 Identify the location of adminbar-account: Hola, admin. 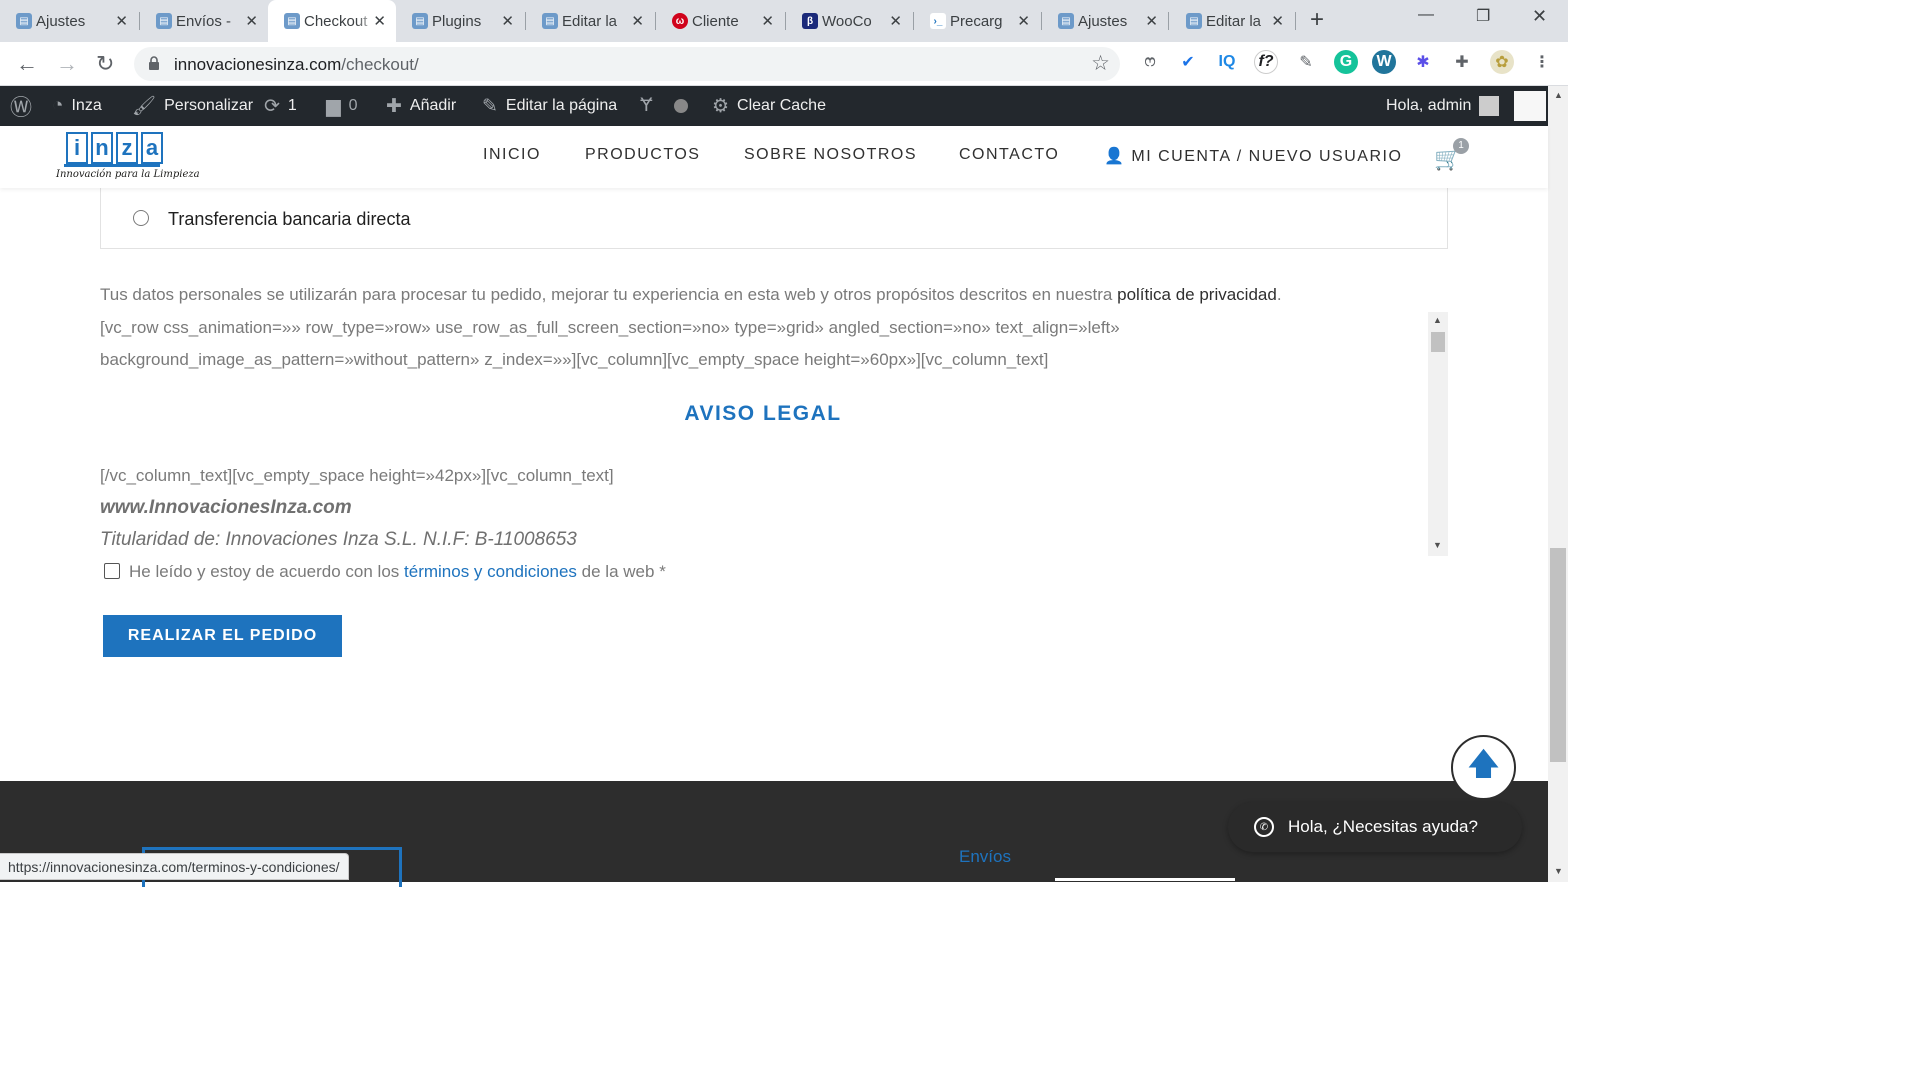
(1443, 106).